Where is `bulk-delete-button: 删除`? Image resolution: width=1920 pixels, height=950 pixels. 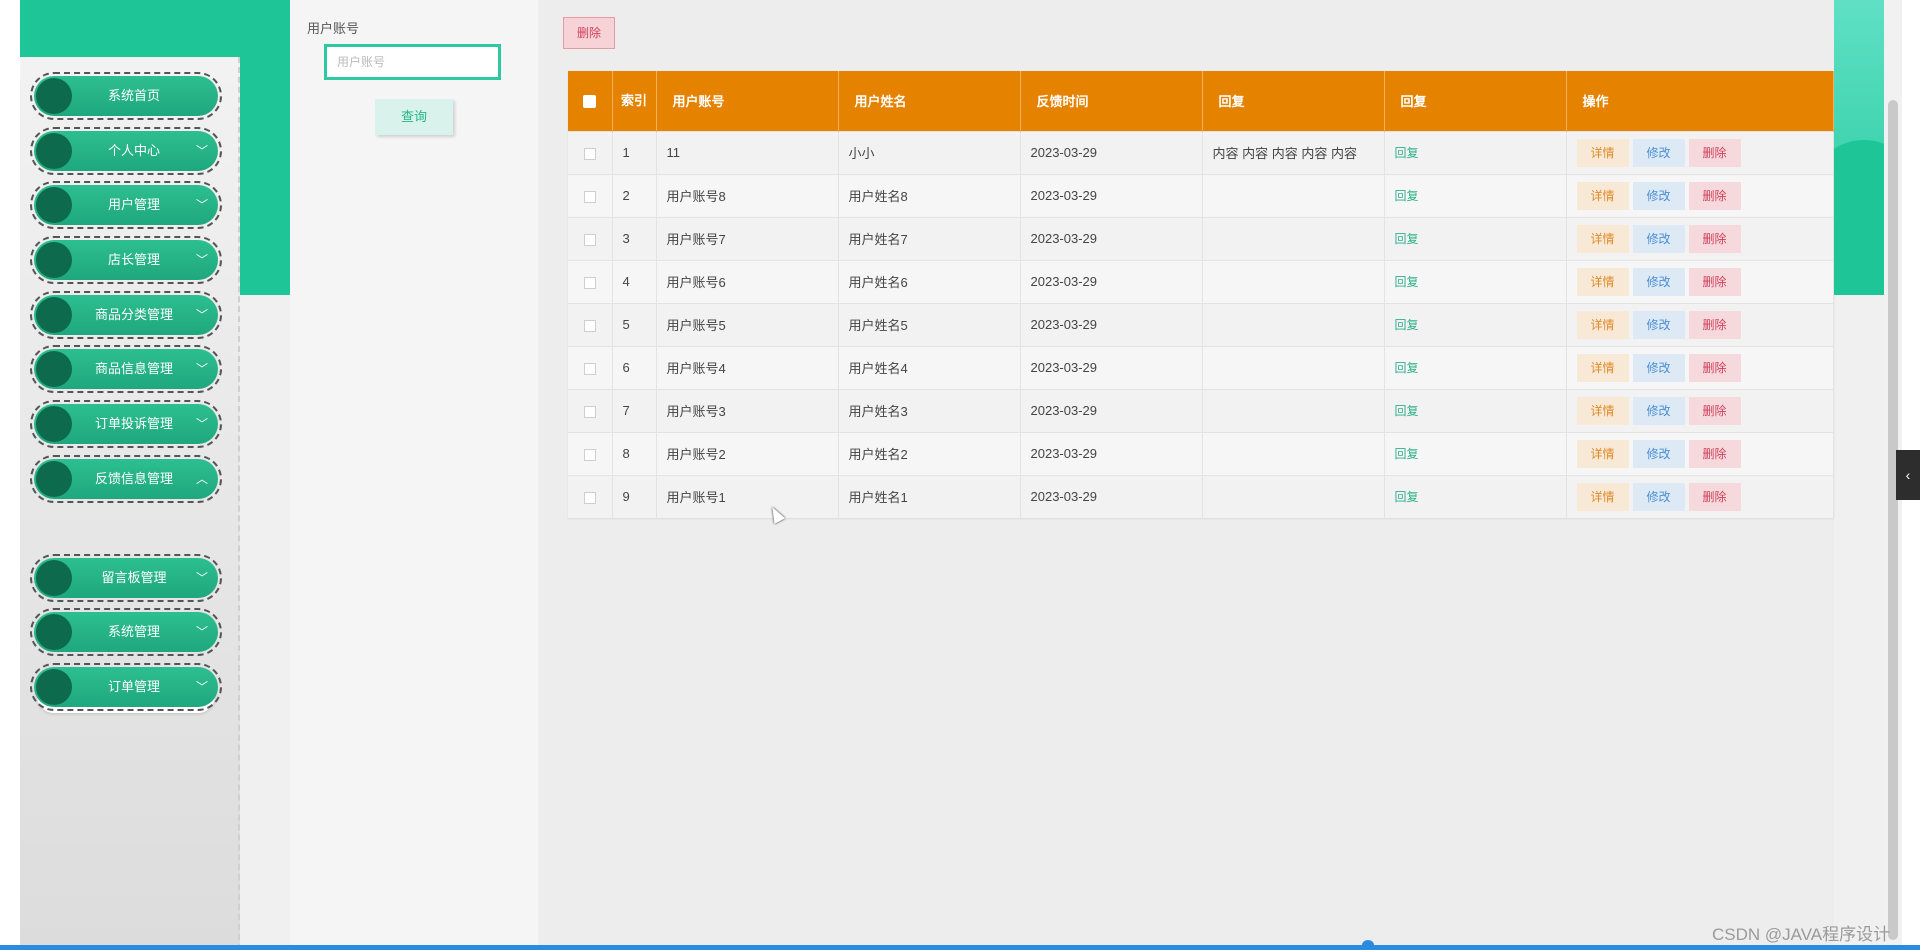 bulk-delete-button: 删除 is located at coordinates (589, 33).